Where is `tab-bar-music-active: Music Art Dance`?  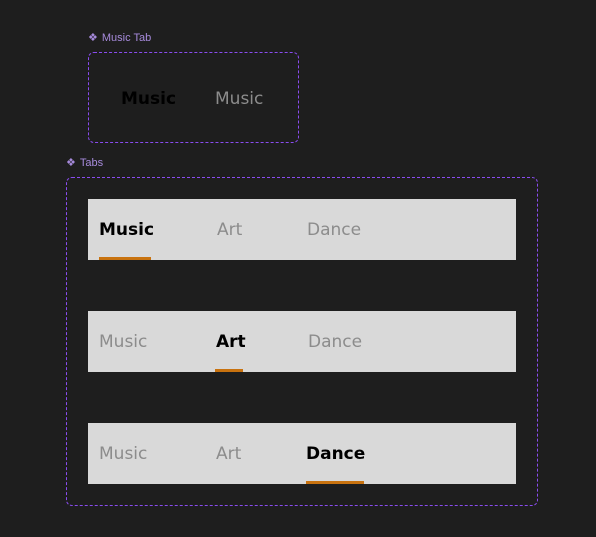
tab-bar-music-active: Music Art Dance is located at coordinates (302, 229).